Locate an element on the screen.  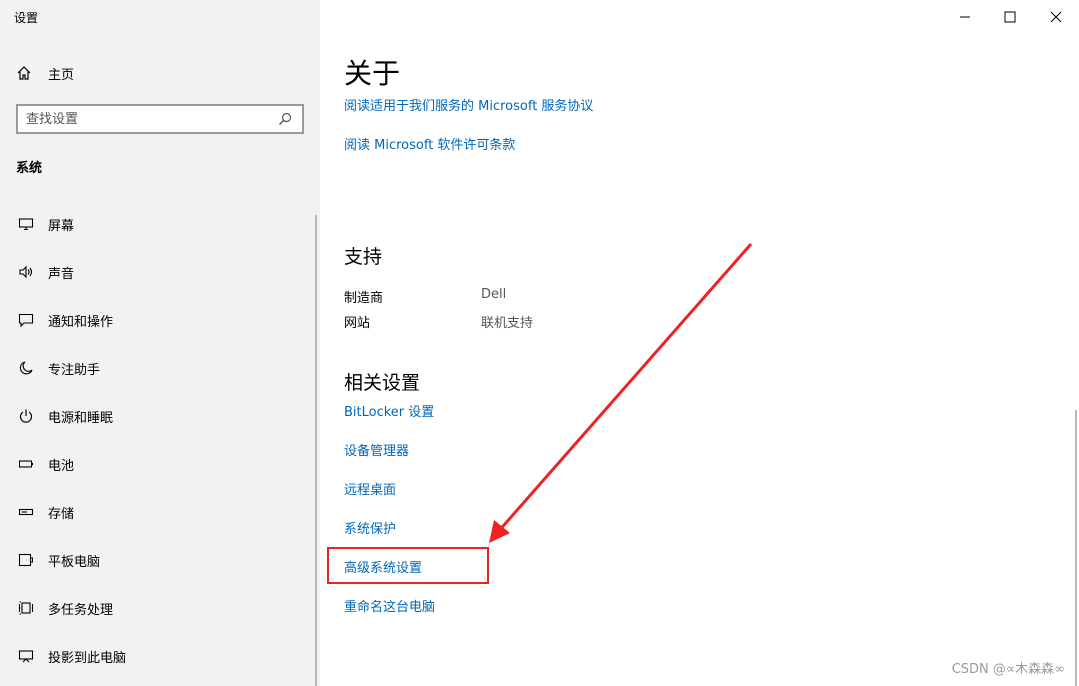
speaker-icon is located at coordinates (26, 272).